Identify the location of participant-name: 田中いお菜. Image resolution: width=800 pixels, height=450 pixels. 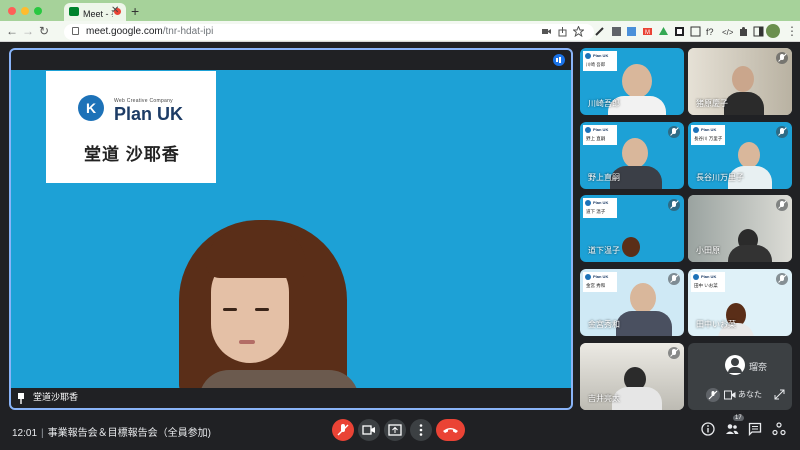
(716, 324).